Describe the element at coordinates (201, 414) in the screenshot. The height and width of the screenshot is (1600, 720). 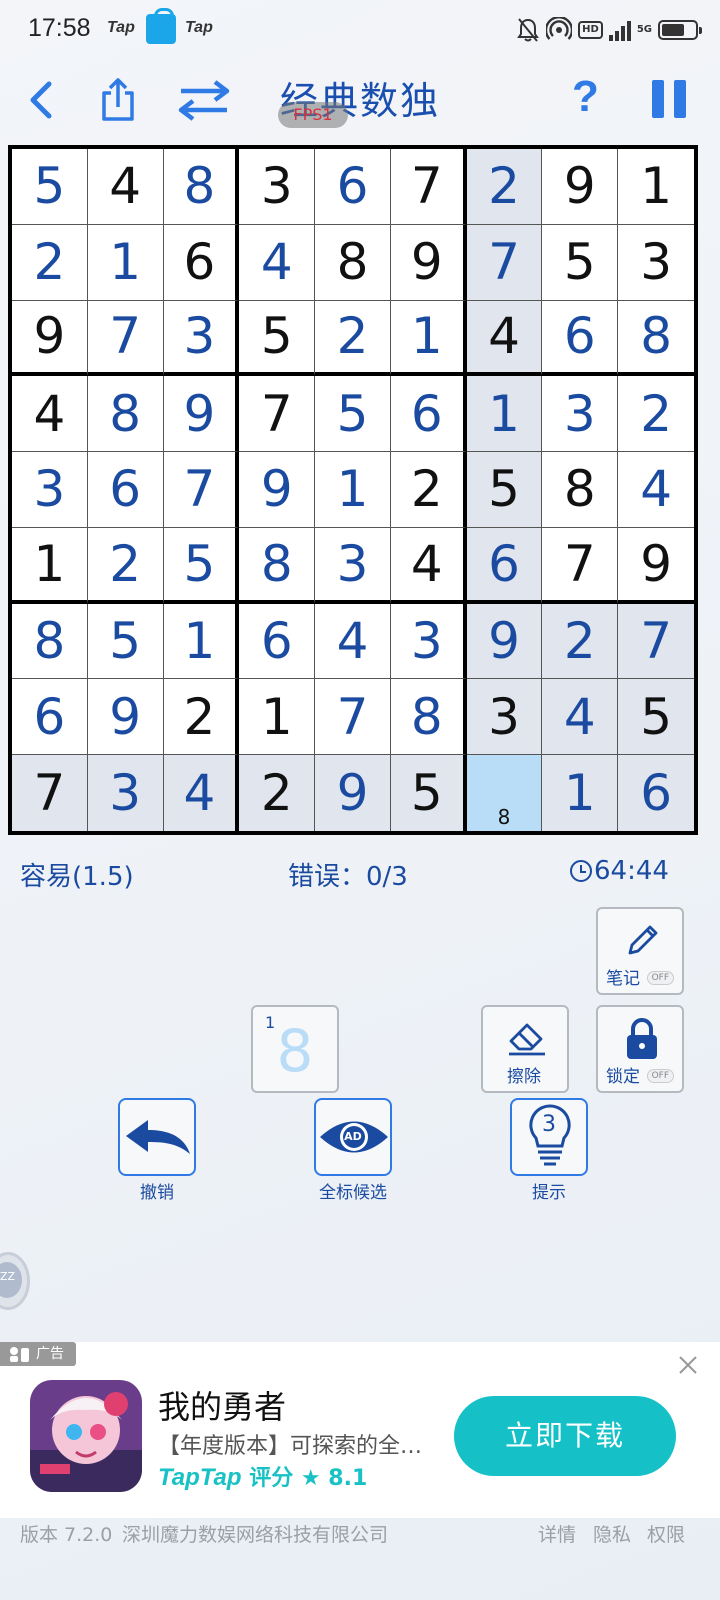
I see `sudoku-cell-r4c3: 9` at that location.